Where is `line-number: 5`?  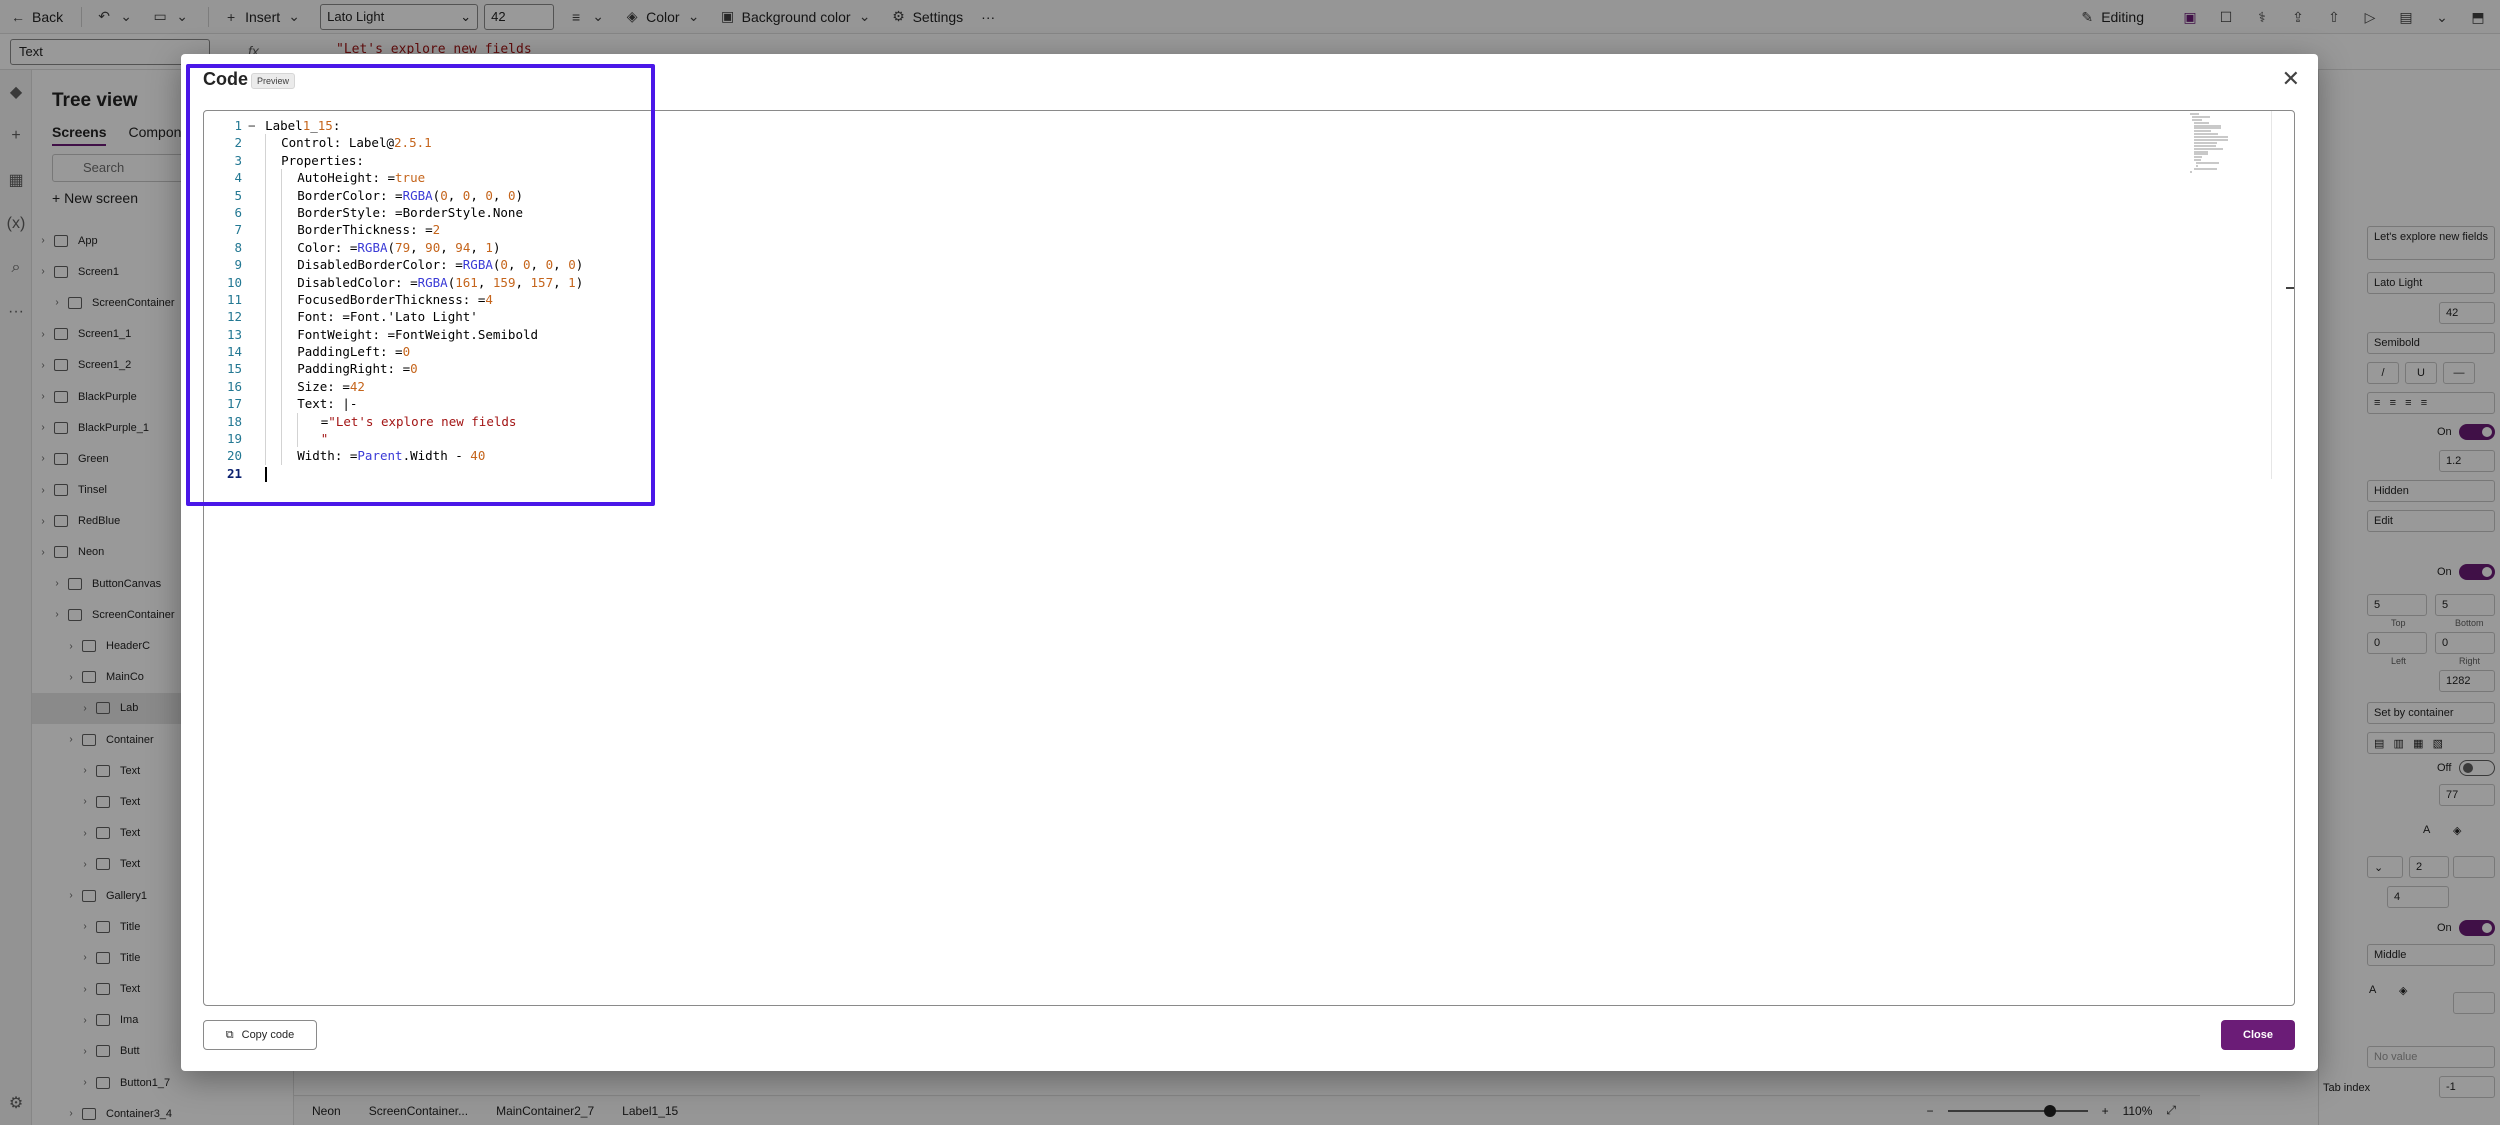
line-number: 5 is located at coordinates (238, 195).